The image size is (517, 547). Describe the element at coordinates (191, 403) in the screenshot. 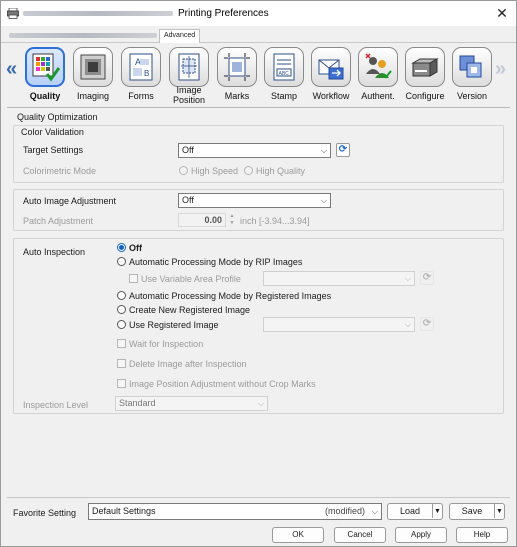

I see `inspection-level-select: Standard ⌵` at that location.